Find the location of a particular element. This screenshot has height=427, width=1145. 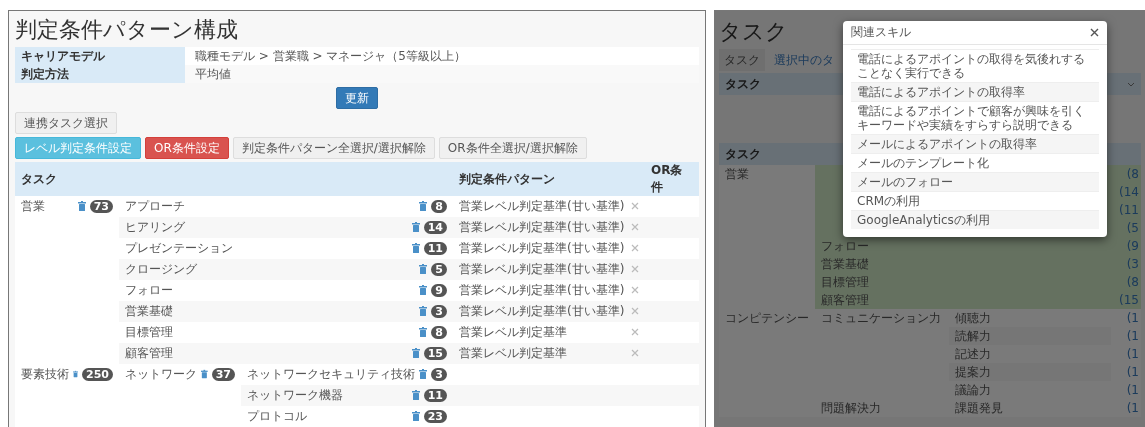

skill-item: 電話によるアポイントの取得を気後れすることなく実行できる is located at coordinates (975, 65).